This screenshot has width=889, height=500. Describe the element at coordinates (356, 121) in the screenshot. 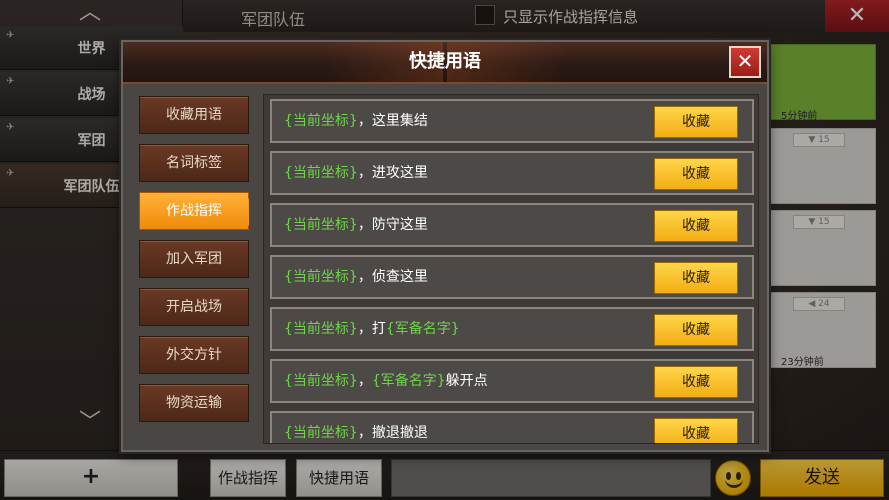

I see `phrase-text: {当前坐标}，这里集结` at that location.